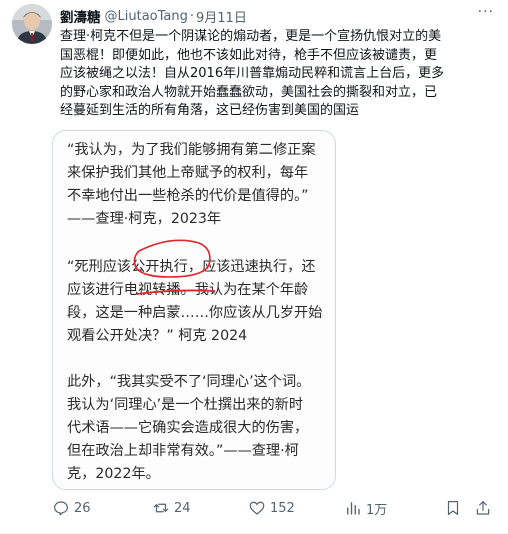 Image resolution: width=508 pixels, height=534 pixels. I want to click on quote-line: “死刑应该公开执行，应该迅速执行，还, so click(191, 267).